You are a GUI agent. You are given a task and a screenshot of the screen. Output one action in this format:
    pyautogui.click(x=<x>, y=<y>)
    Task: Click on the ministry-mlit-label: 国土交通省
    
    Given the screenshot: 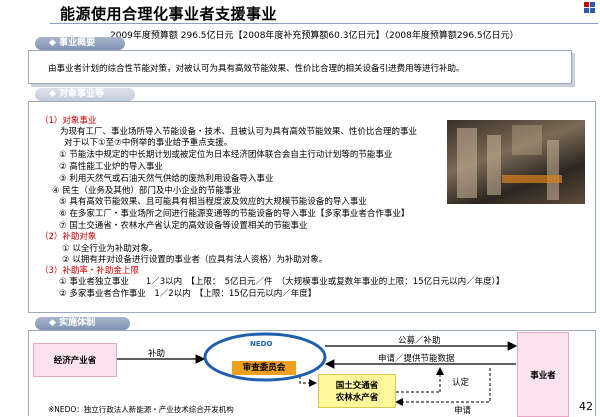 What is the action you would take?
    pyautogui.click(x=357, y=386)
    